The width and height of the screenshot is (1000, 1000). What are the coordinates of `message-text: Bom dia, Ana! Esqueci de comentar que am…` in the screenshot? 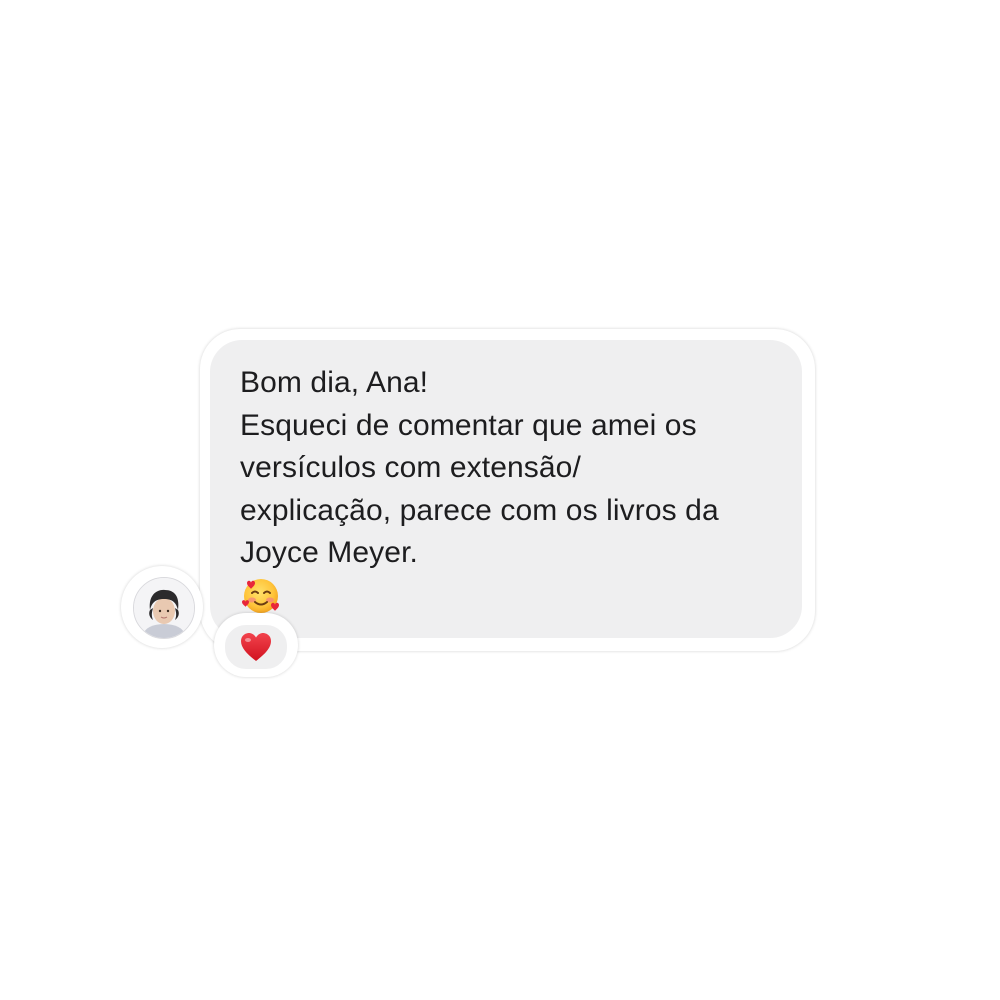 It's located at (512, 468).